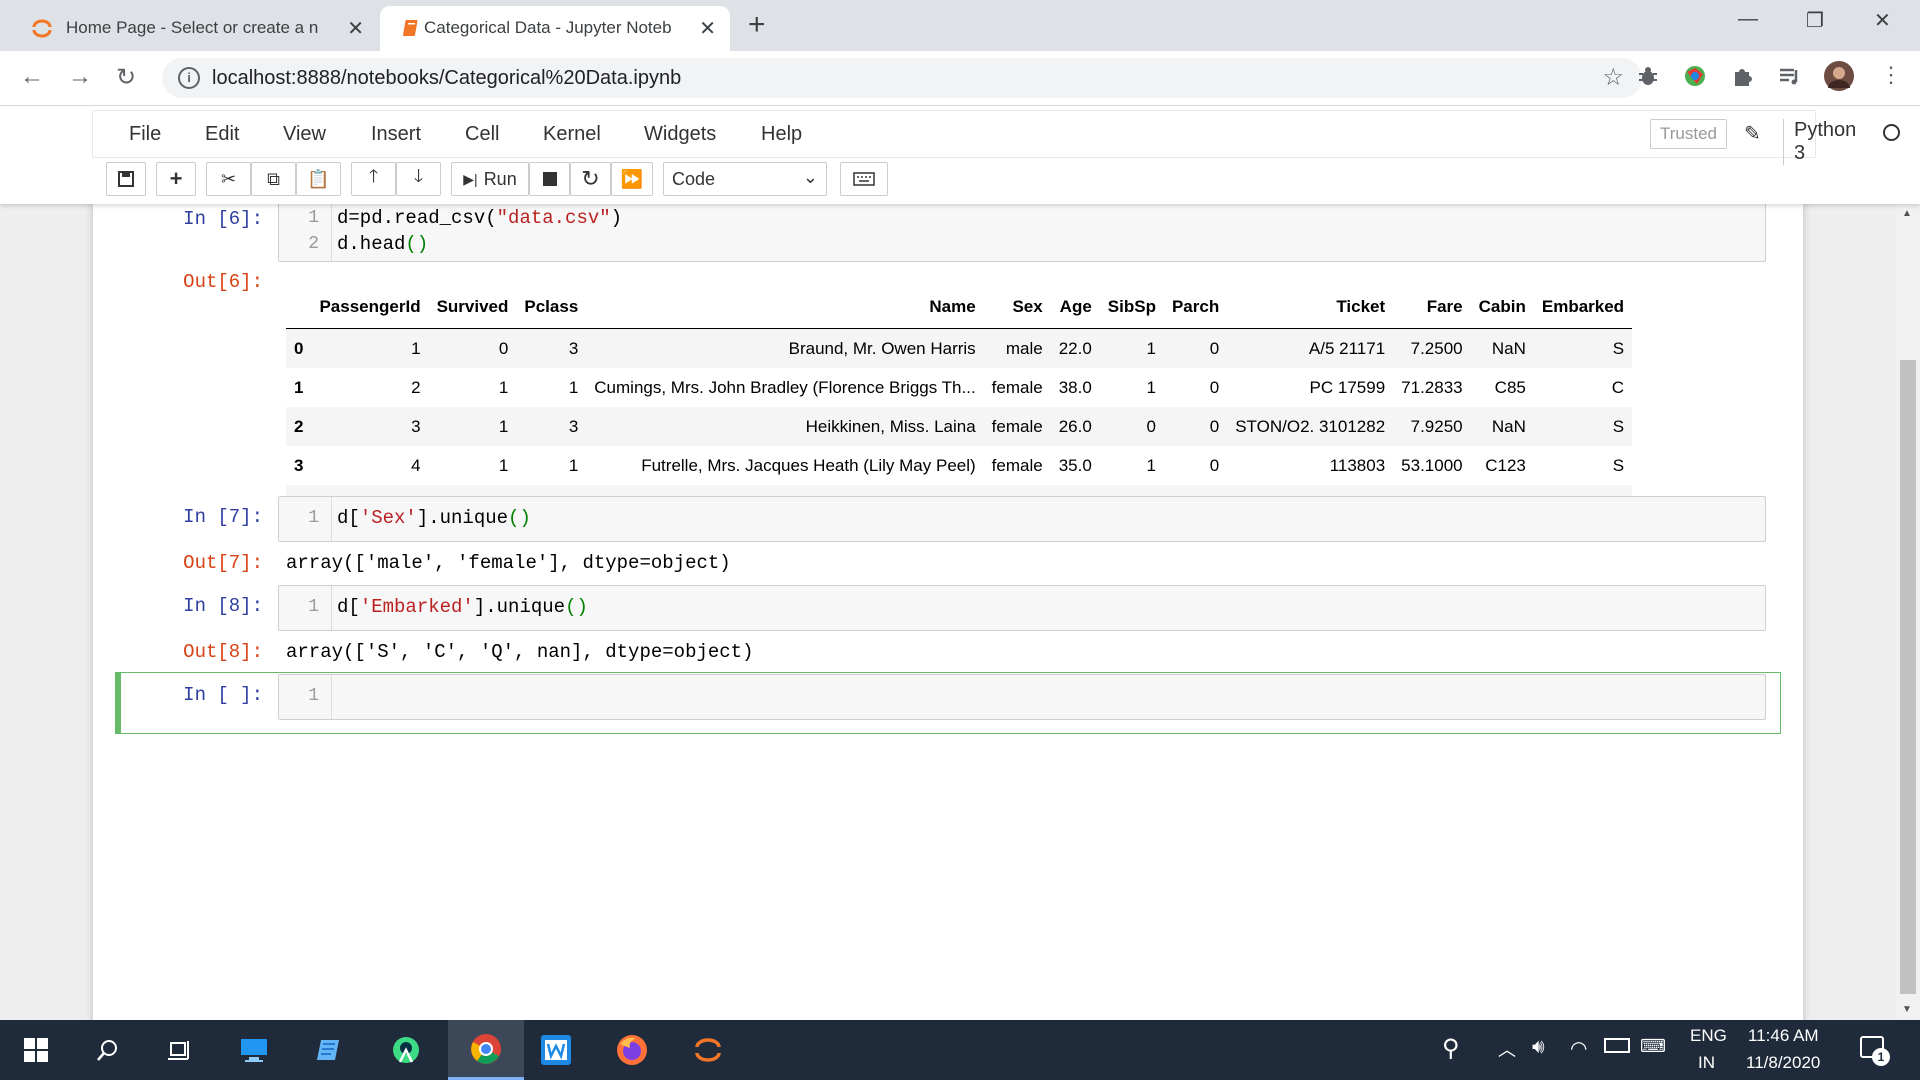 This screenshot has height=1080, width=1920. What do you see at coordinates (1839, 76) in the screenshot?
I see `profile-avatar` at bounding box center [1839, 76].